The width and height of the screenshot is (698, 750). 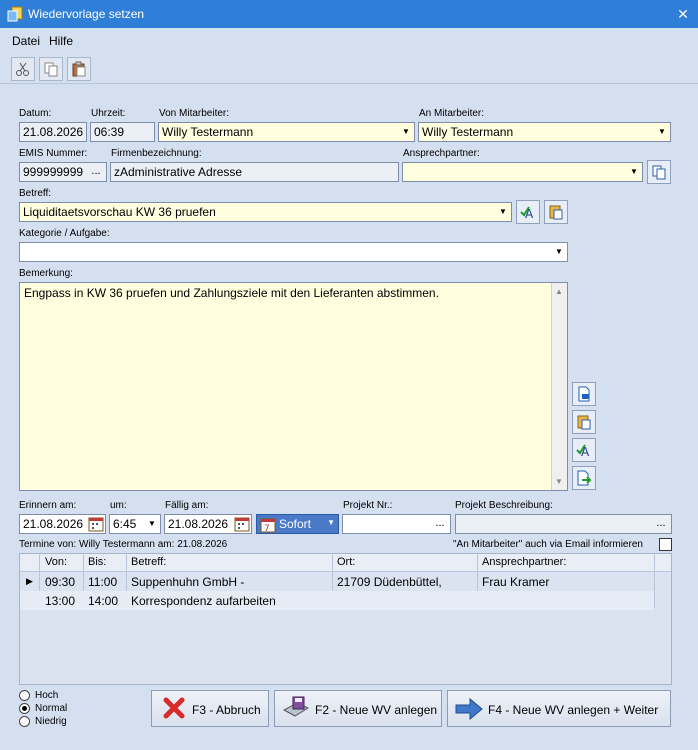 I want to click on datum-field: 21.08.2026, so click(x=53, y=132).